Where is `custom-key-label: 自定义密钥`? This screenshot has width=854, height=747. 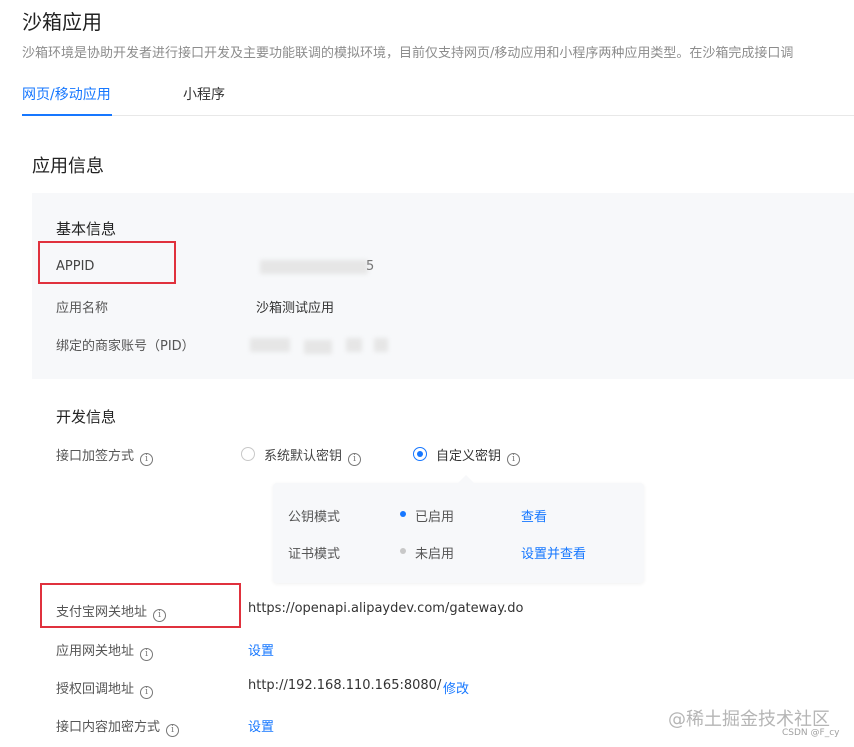 custom-key-label: 自定义密钥 is located at coordinates (469, 456).